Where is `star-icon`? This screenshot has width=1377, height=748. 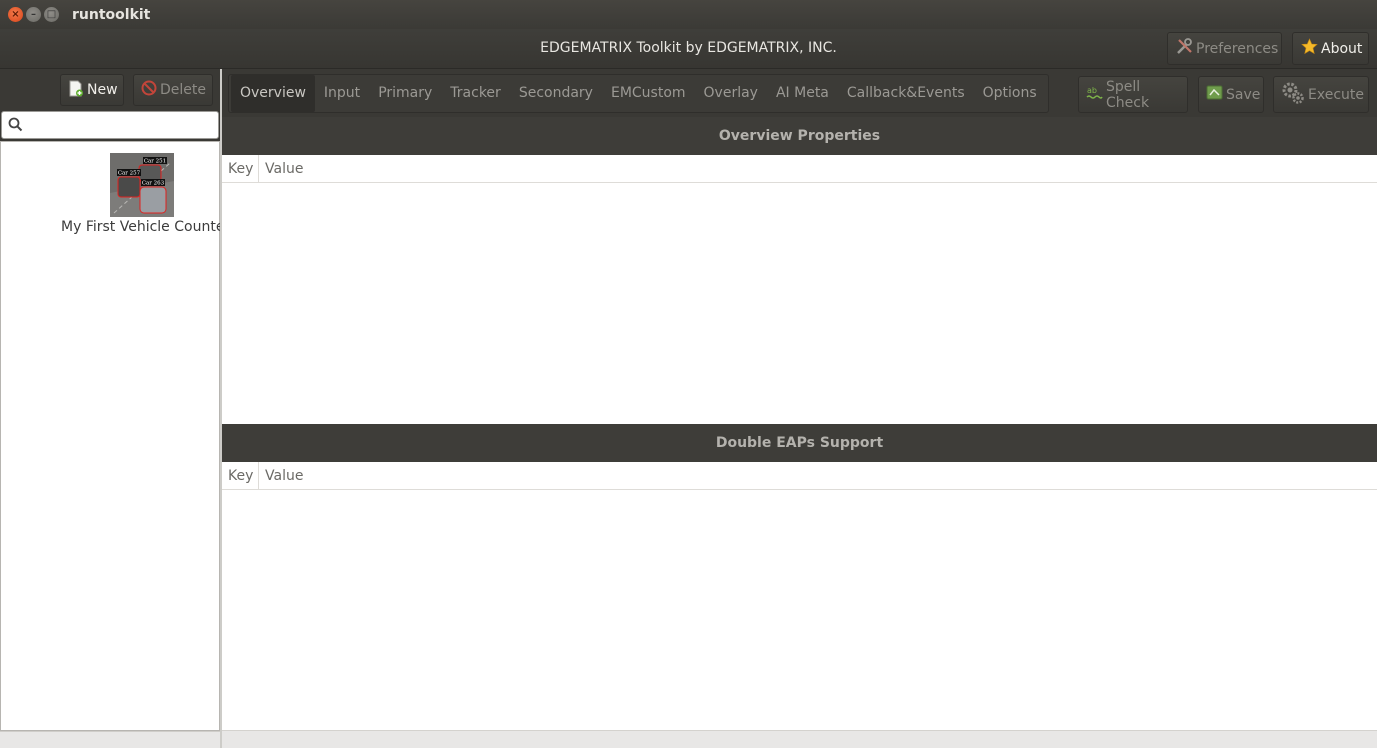
star-icon is located at coordinates (1309, 48).